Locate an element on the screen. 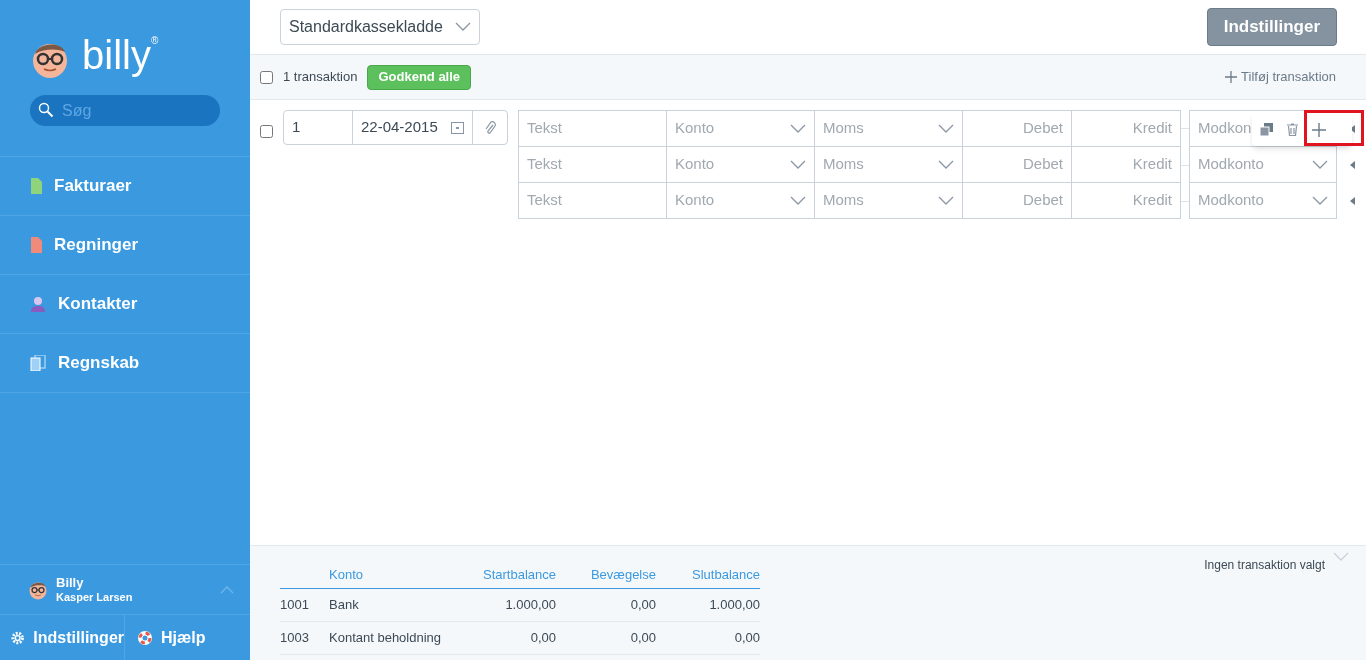  search-icon is located at coordinates (46, 110).